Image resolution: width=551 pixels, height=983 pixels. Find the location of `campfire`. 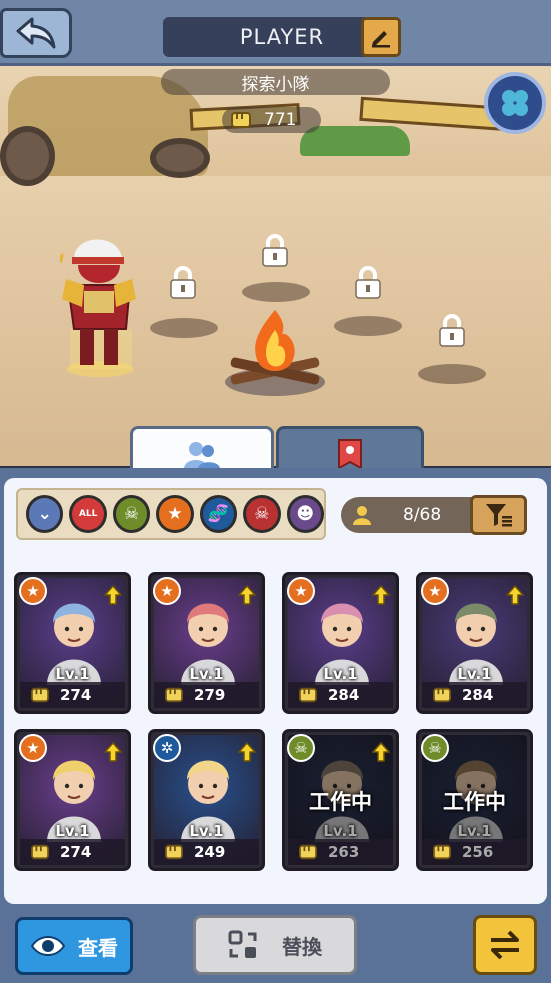

campfire is located at coordinates (275, 353).